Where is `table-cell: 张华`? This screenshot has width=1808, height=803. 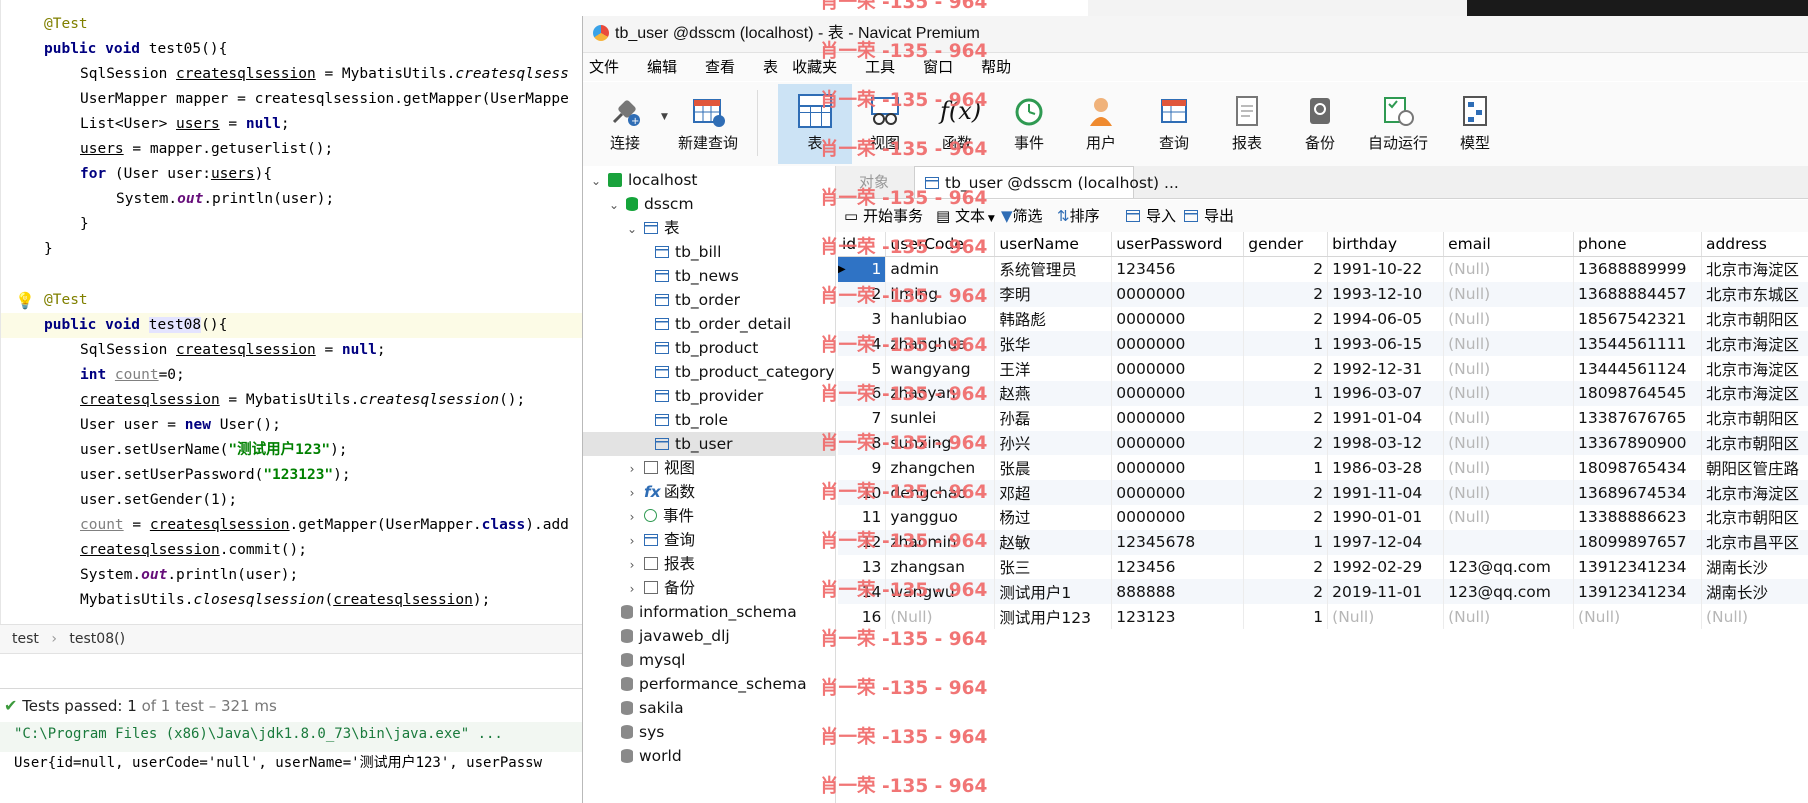
table-cell: 张华 is located at coordinates (1053, 344).